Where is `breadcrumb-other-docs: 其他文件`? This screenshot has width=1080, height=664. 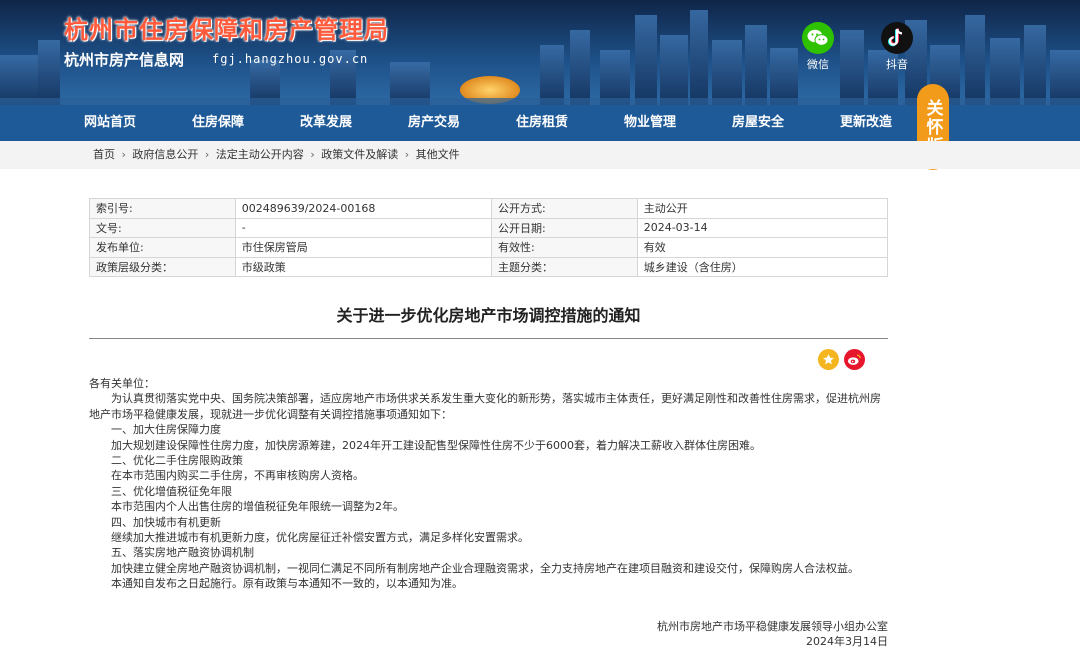 breadcrumb-other-docs: 其他文件 is located at coordinates (438, 154).